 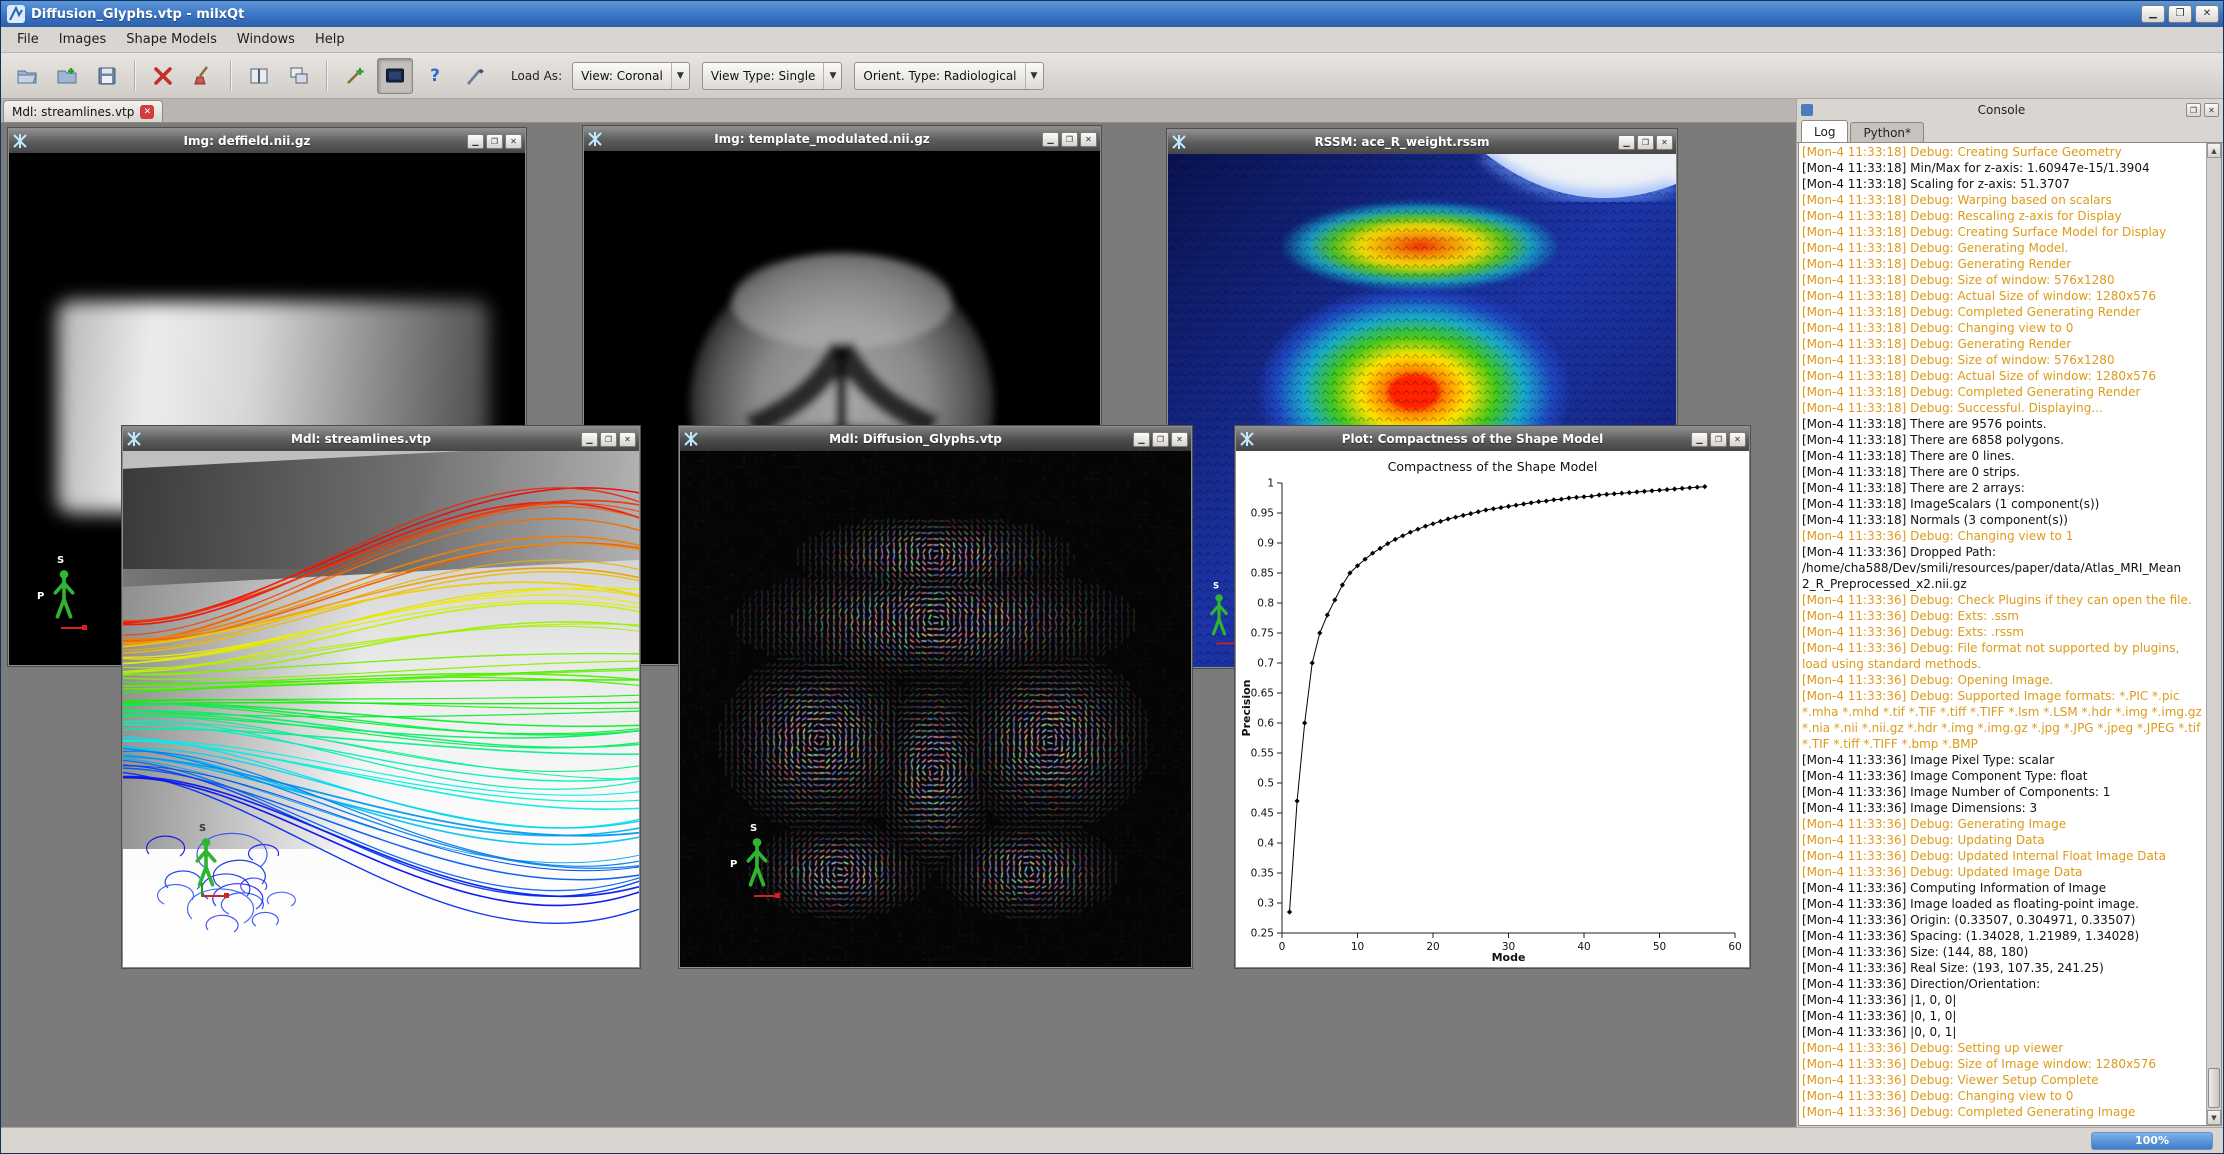 What do you see at coordinates (395, 75) in the screenshot?
I see `screenshot-button` at bounding box center [395, 75].